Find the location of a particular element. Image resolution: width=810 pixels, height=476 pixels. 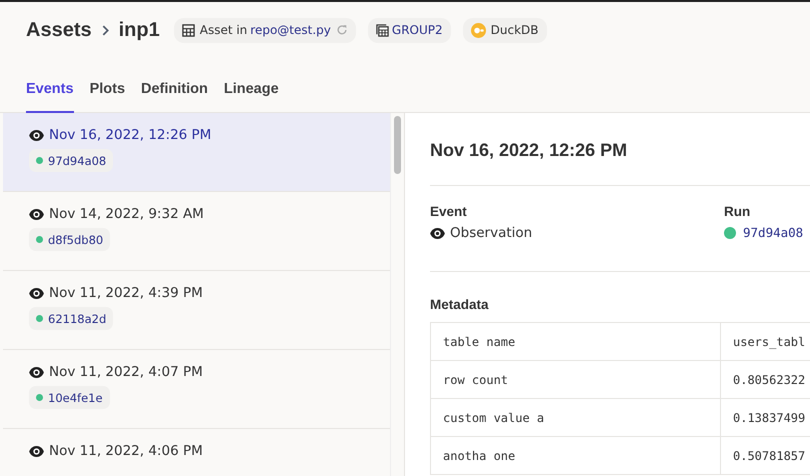

event-list-item: Nov 14, 2022, 9:32 AM d8f5db80 is located at coordinates (196, 231).